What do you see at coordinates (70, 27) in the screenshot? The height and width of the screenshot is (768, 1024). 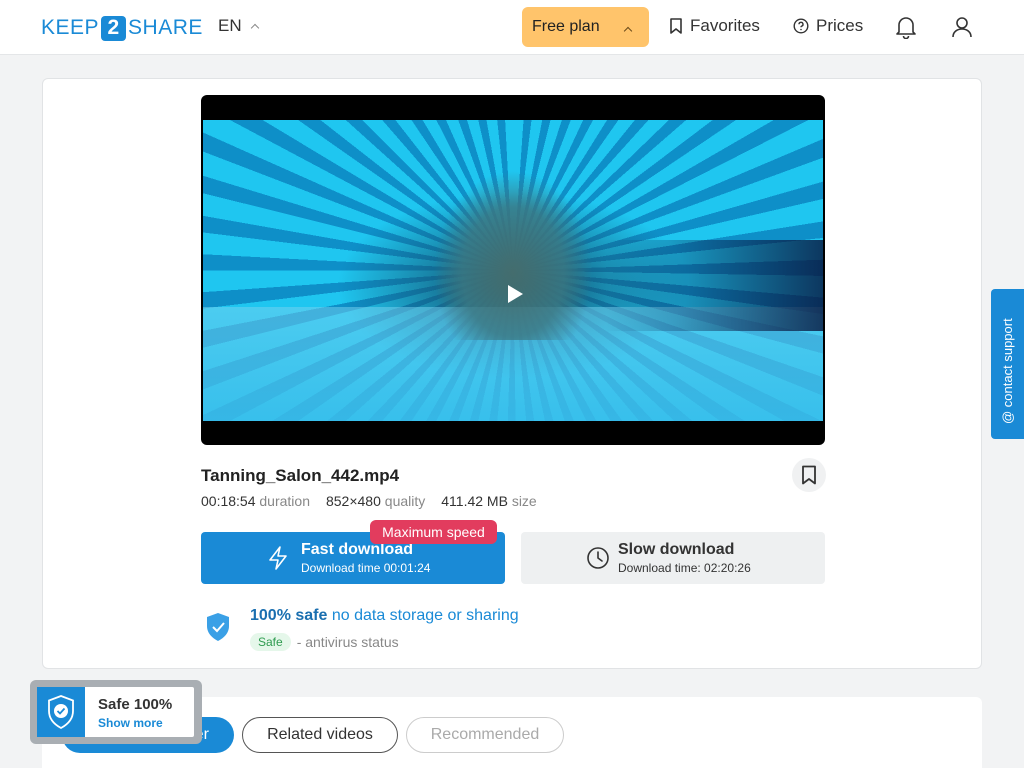 I see `logo-text-left: KEEP` at bounding box center [70, 27].